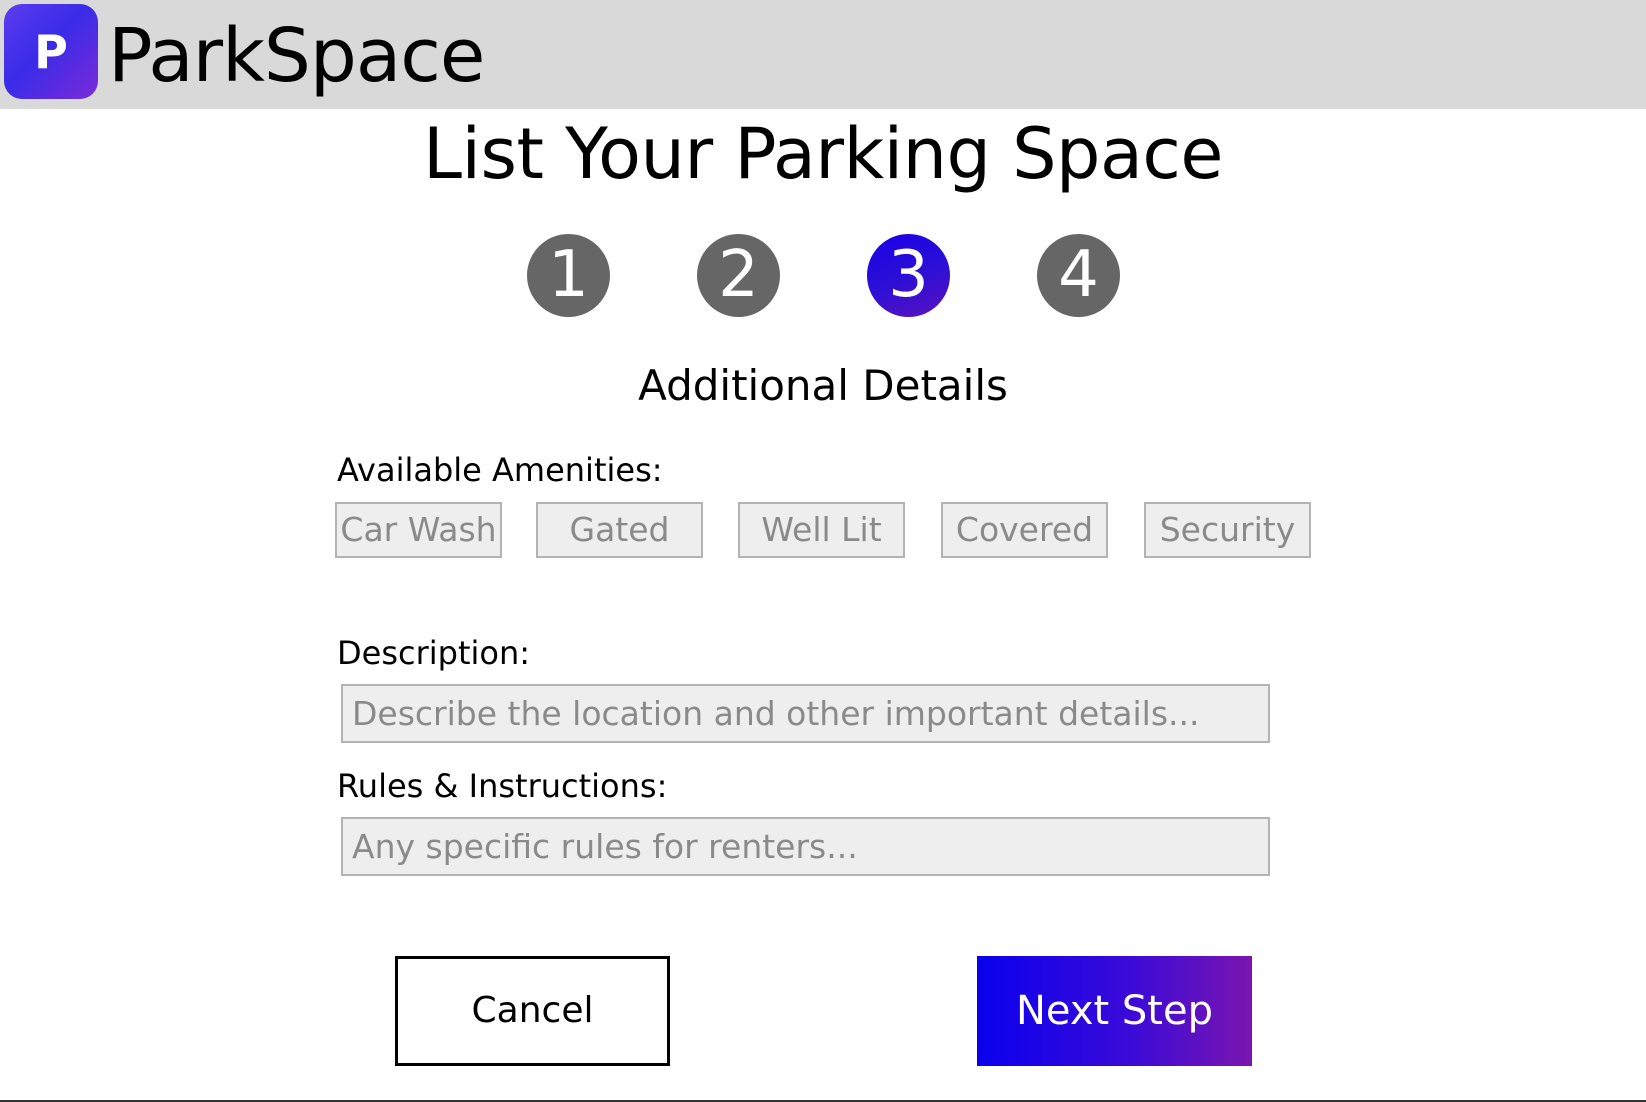 The width and height of the screenshot is (1646, 1102). Describe the element at coordinates (418, 530) in the screenshot. I see `amenity-chip-car-wash: Car Wash` at that location.